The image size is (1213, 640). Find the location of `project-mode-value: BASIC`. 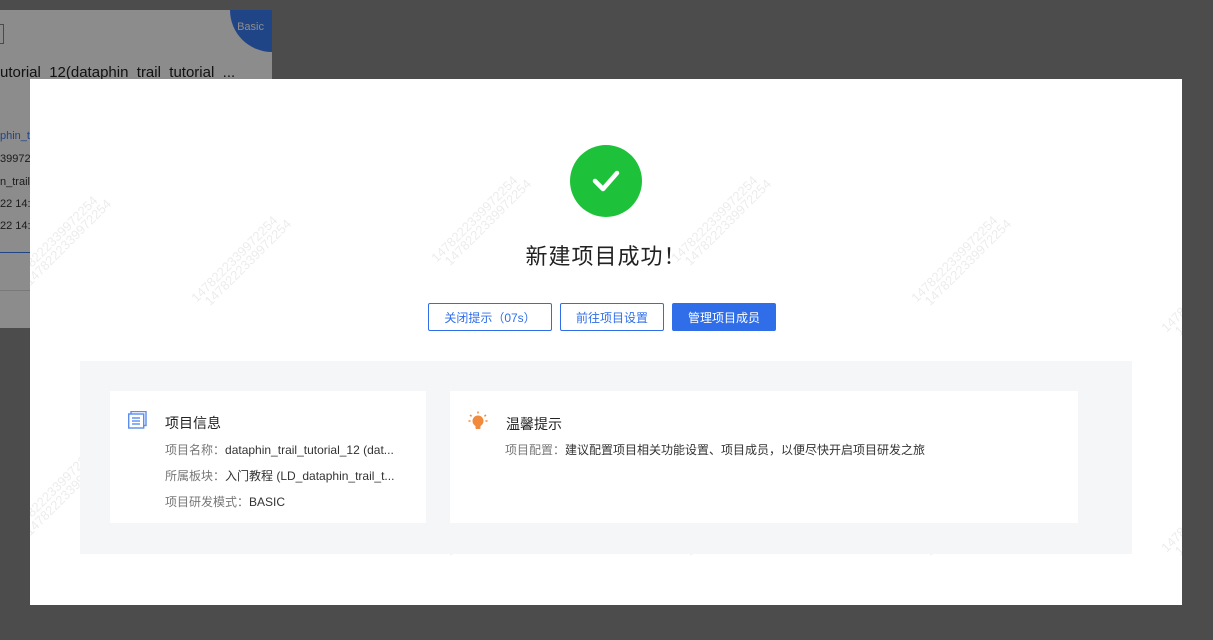

project-mode-value: BASIC is located at coordinates (267, 502).